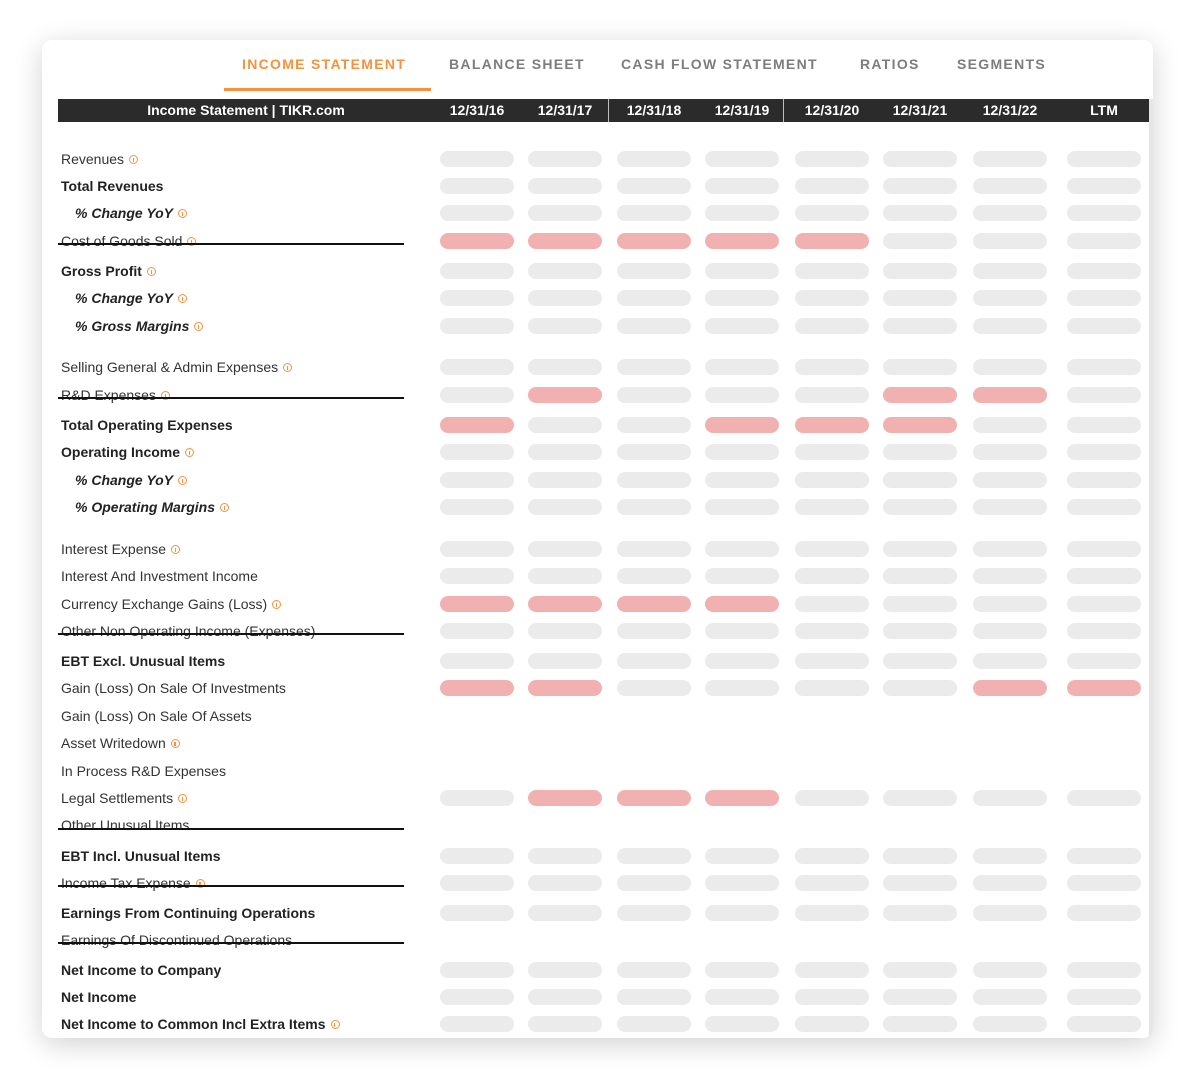 The height and width of the screenshot is (1078, 1193). I want to click on row-label-text: Net Income, so click(99, 997).